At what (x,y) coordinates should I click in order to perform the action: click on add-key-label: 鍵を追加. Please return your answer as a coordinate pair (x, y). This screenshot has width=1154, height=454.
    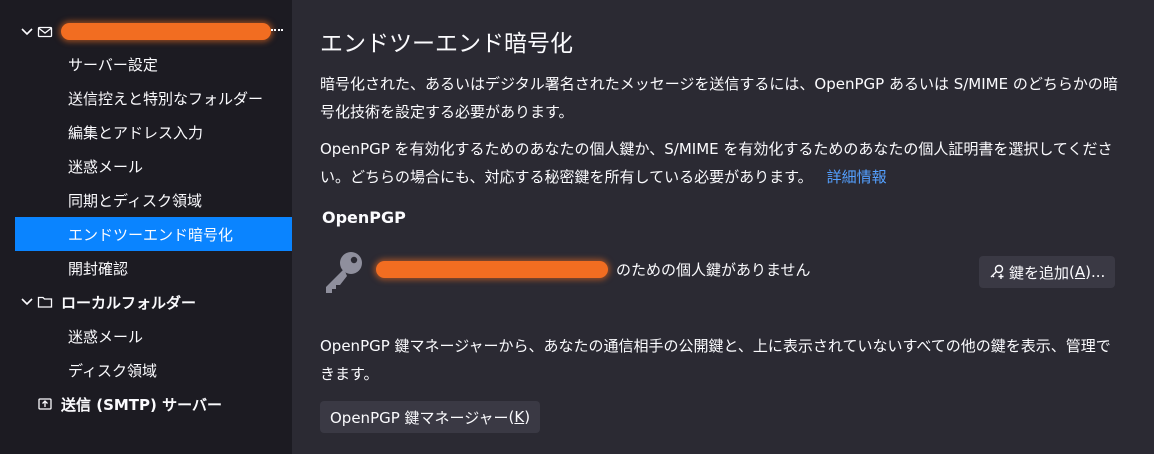
    Looking at the image, I should click on (1039, 272).